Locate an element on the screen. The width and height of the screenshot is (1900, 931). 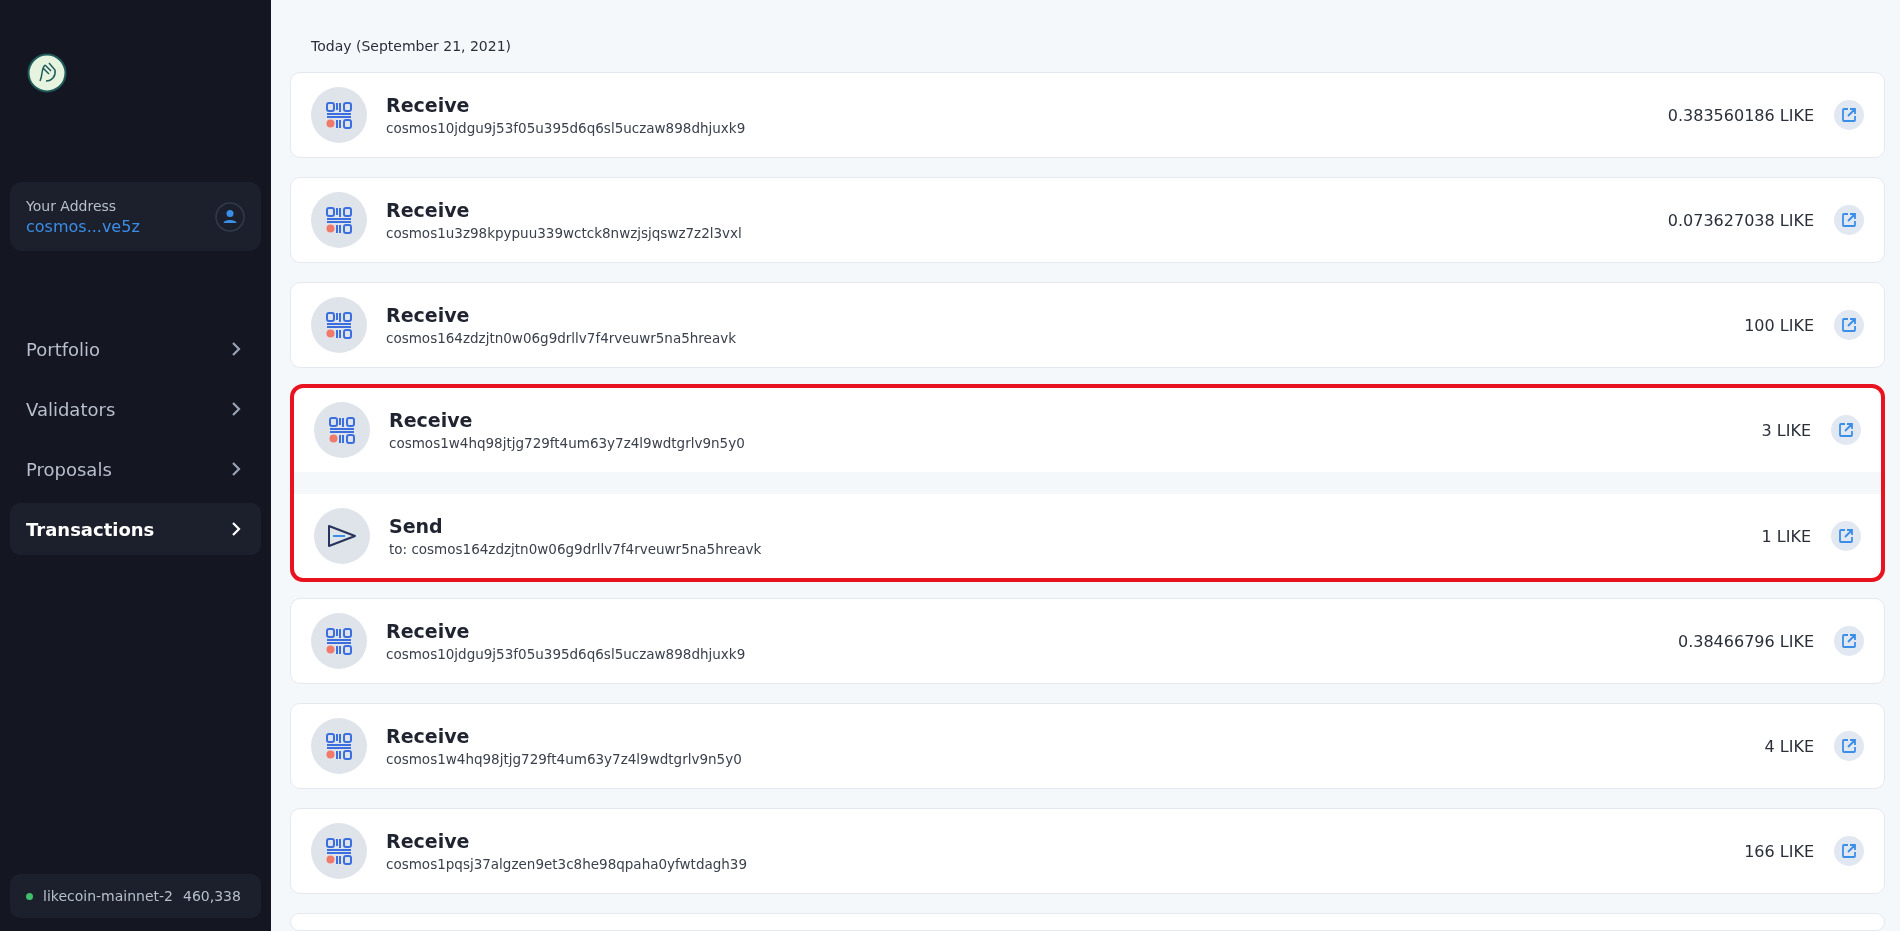
transaction-title: Send is located at coordinates (416, 526).